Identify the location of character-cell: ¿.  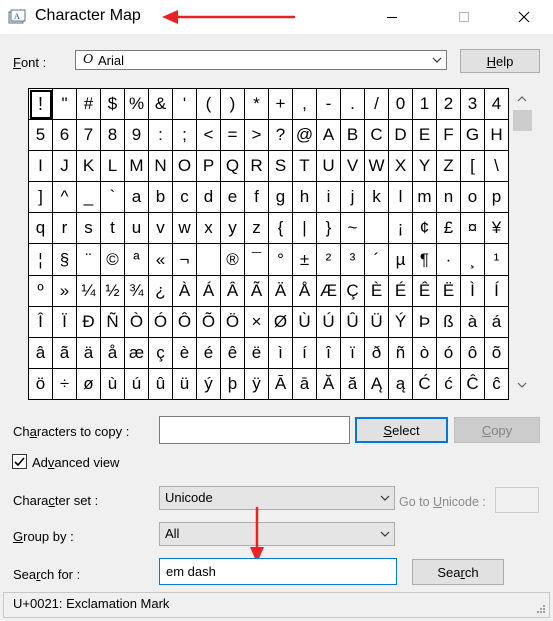
(161, 291).